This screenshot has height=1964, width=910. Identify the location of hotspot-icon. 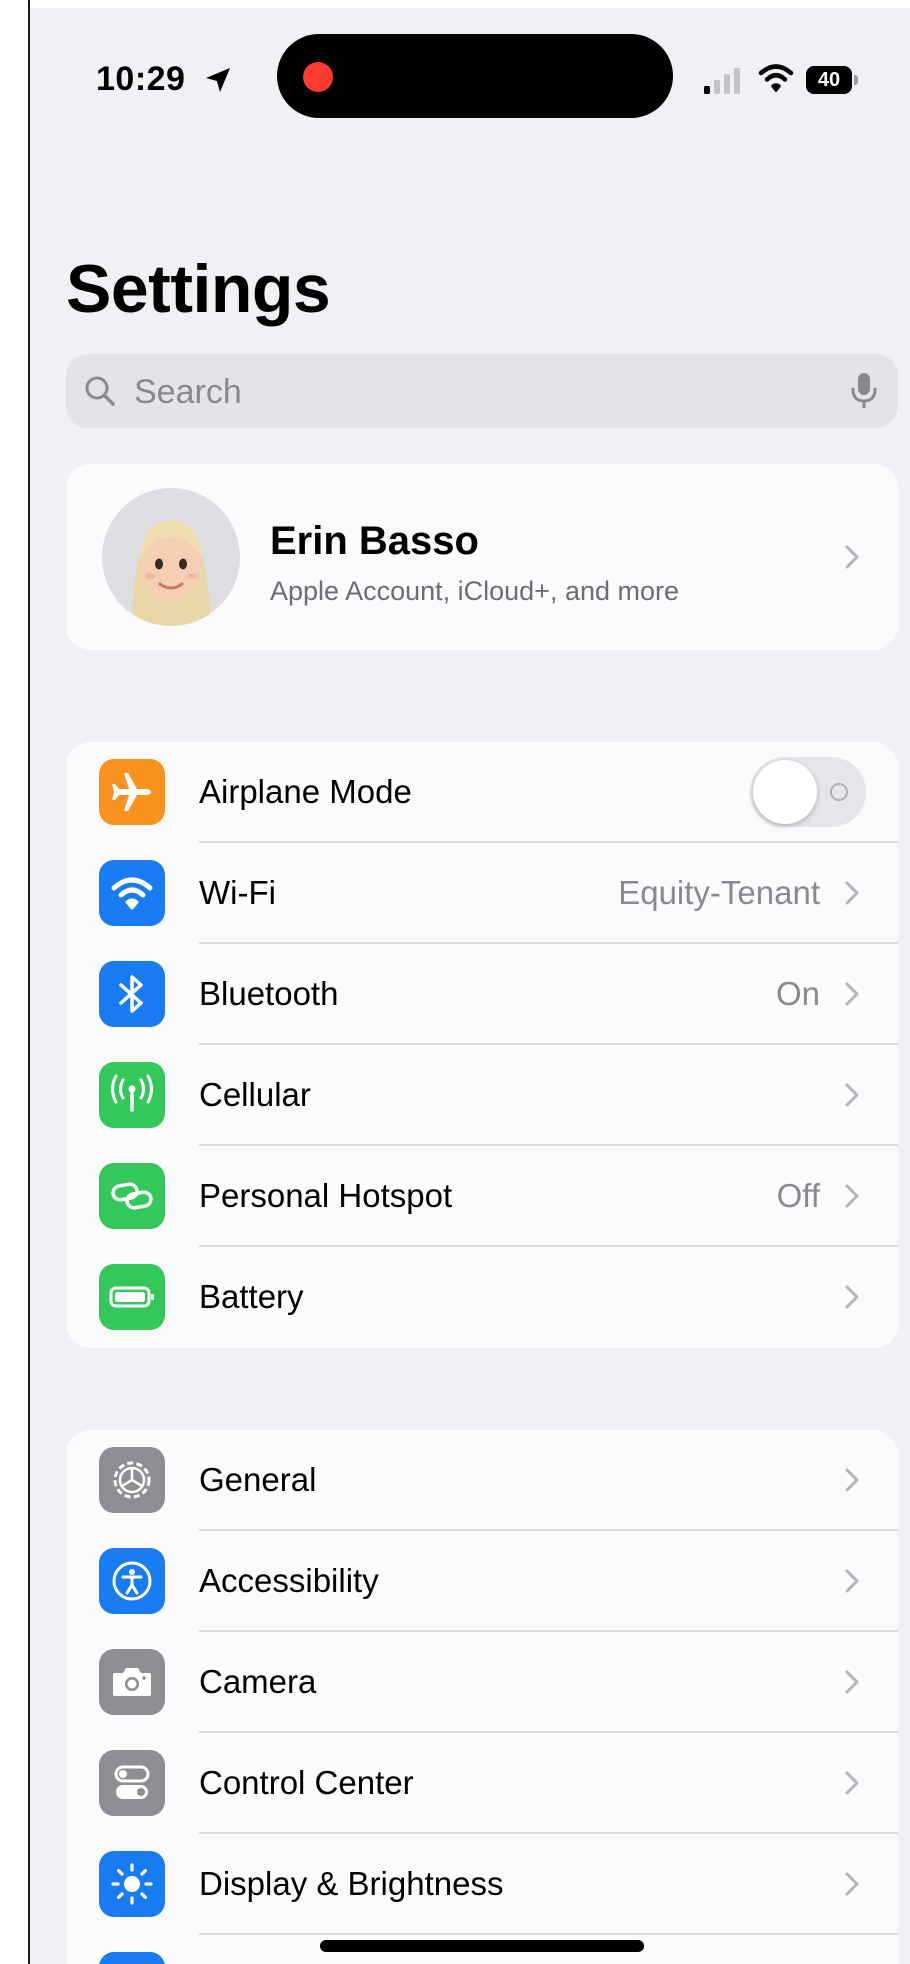
(132, 1196).